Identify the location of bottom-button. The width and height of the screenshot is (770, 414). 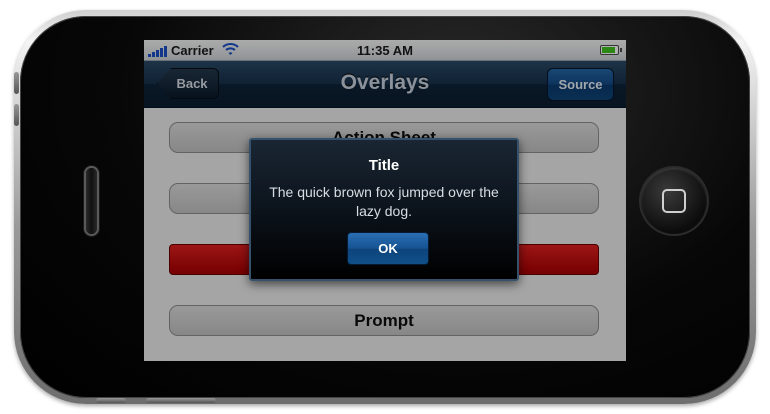
(181, 400).